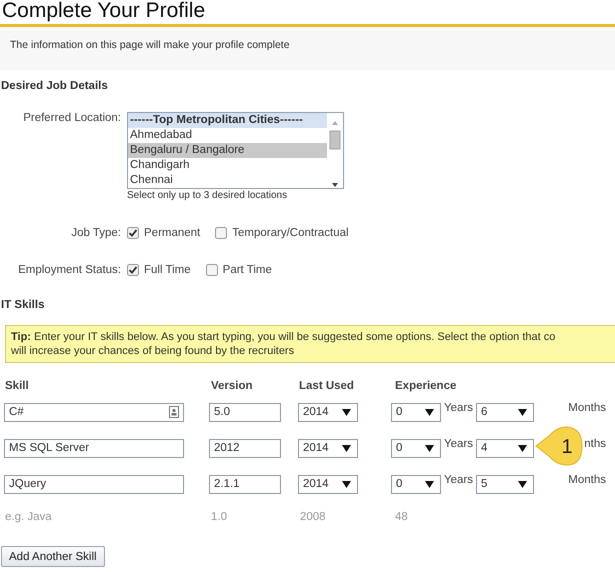  What do you see at coordinates (167, 270) in the screenshot?
I see `checkbox-label: Full Time` at bounding box center [167, 270].